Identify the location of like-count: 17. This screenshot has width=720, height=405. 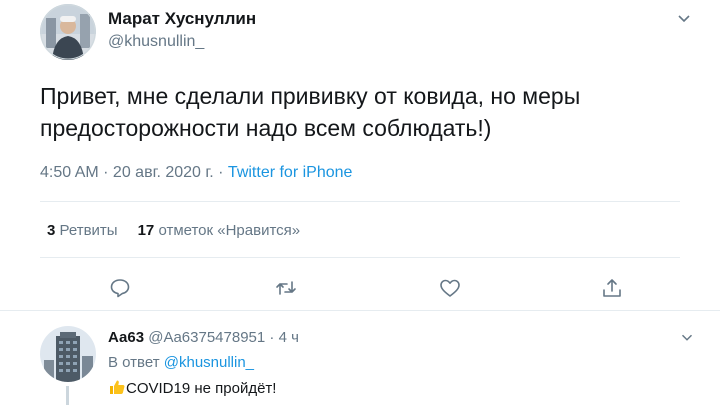
(146, 230).